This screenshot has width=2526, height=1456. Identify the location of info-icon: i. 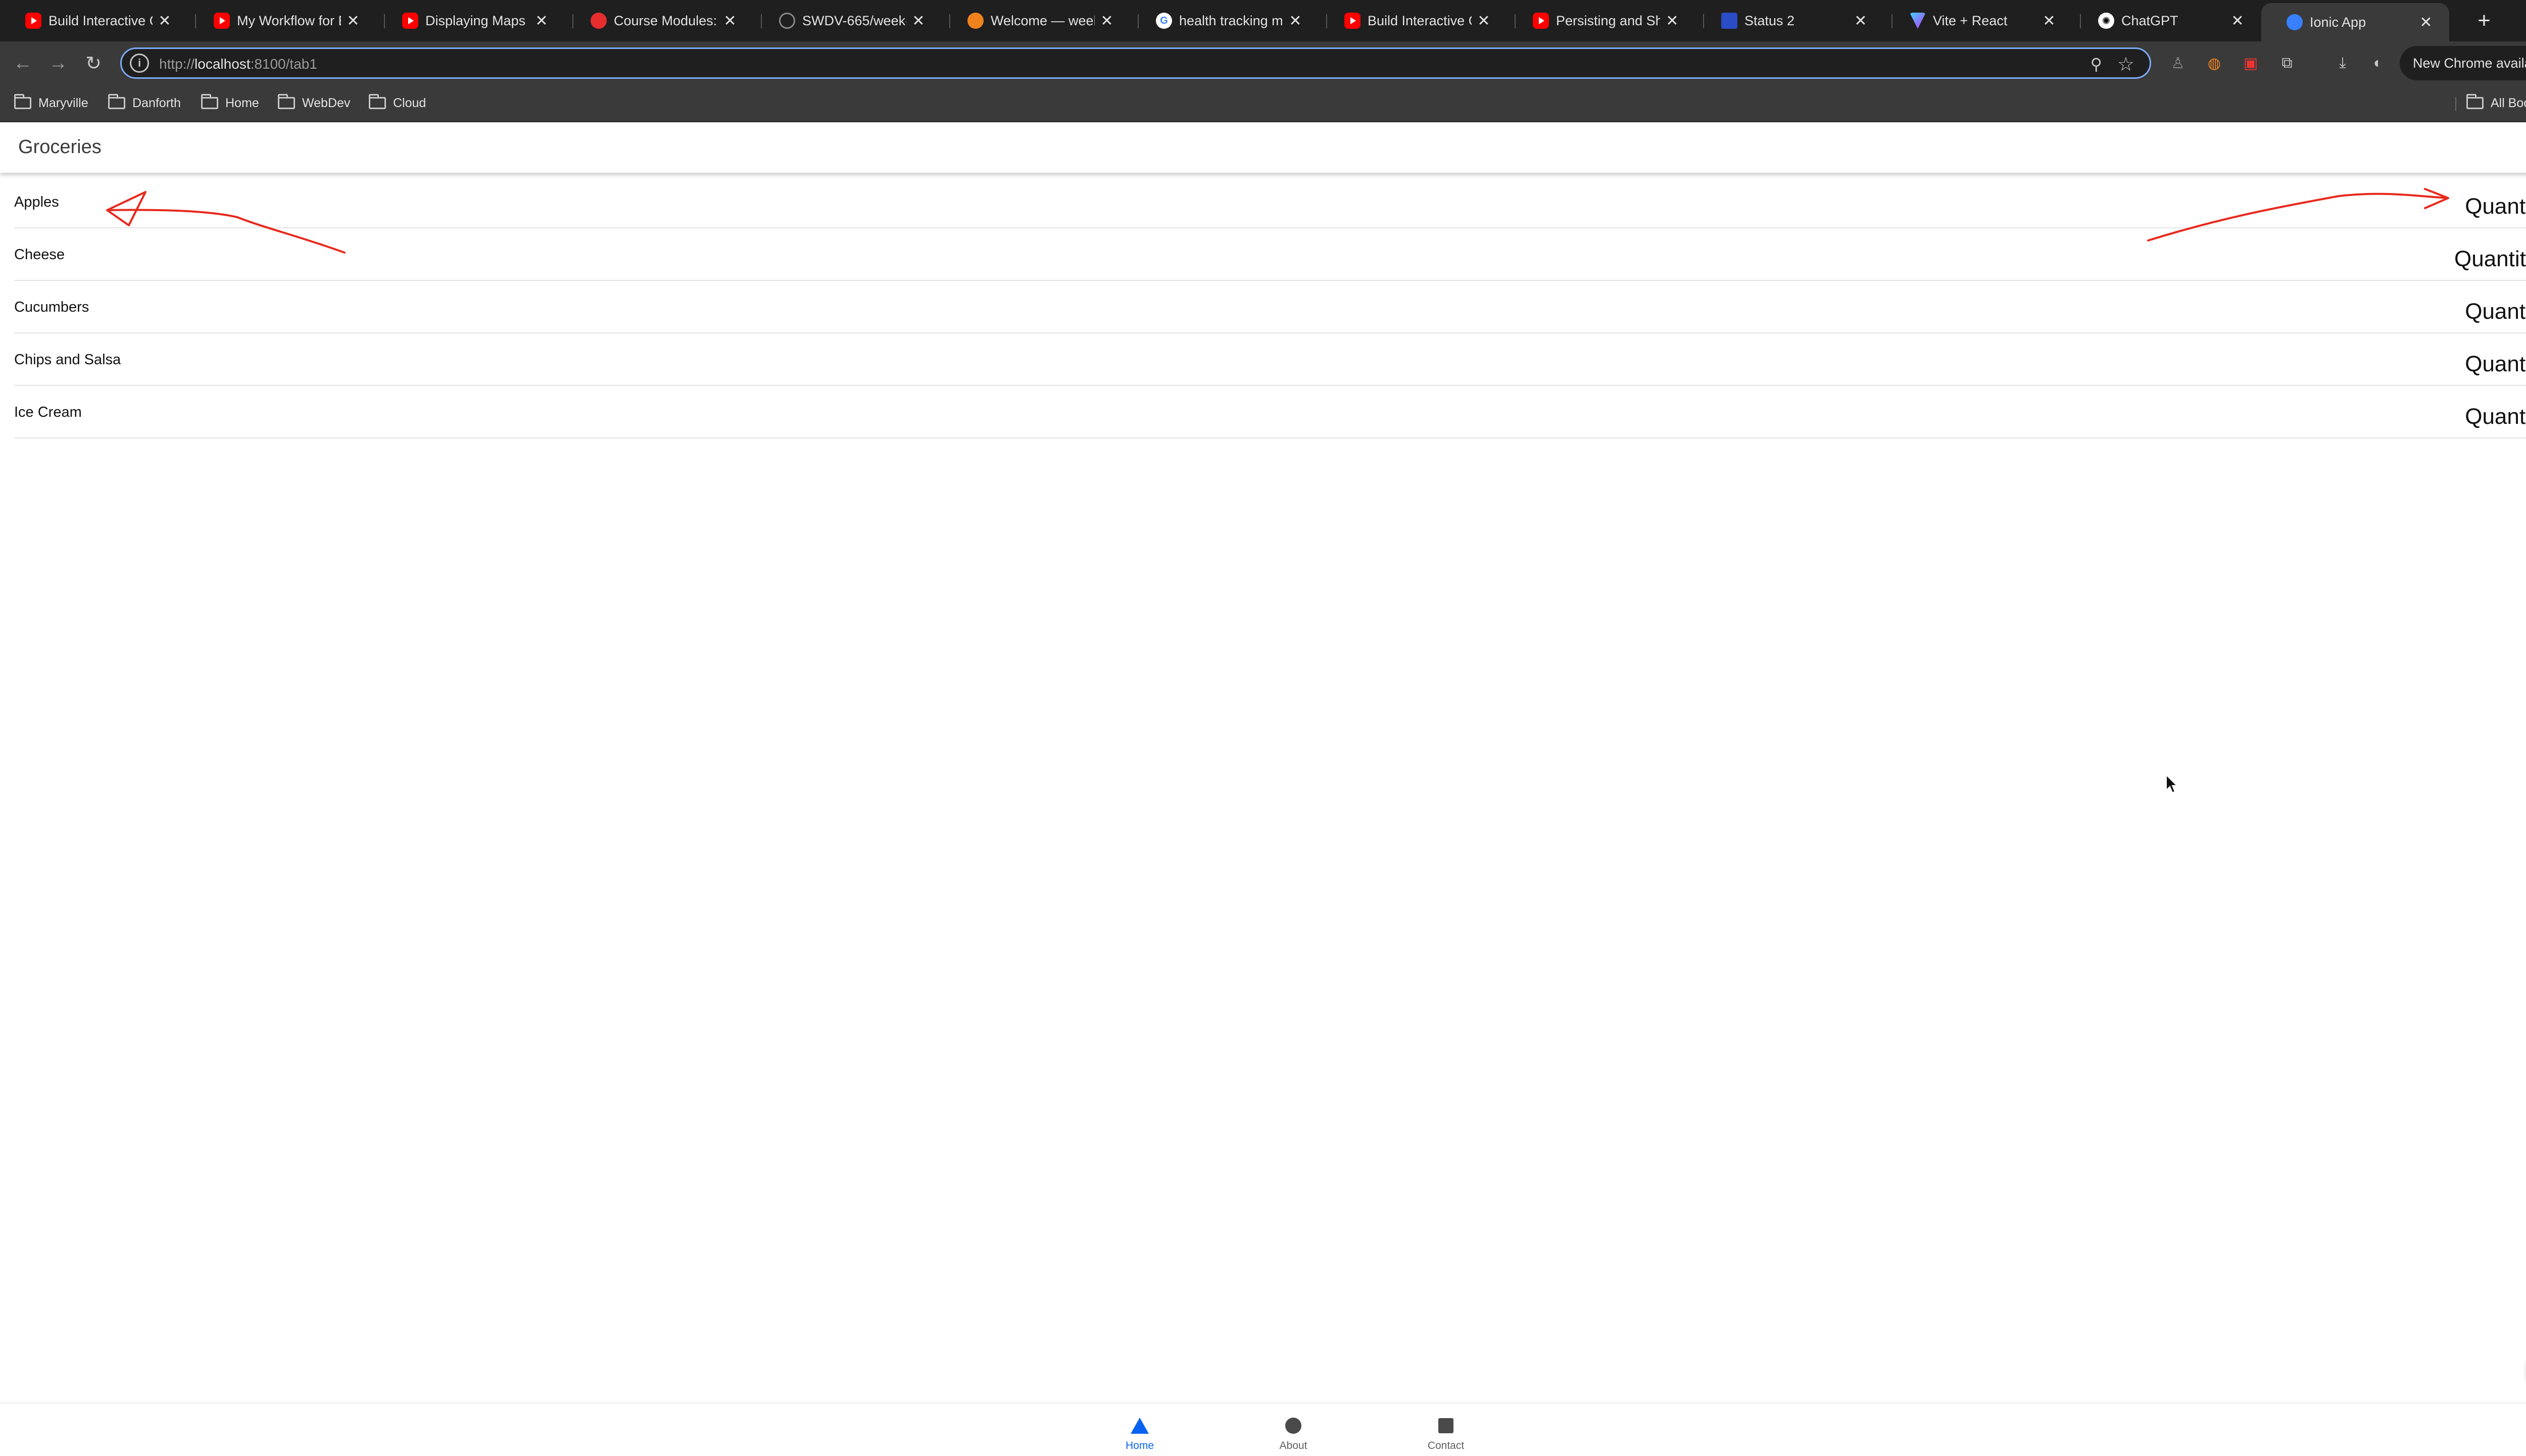
(139, 63).